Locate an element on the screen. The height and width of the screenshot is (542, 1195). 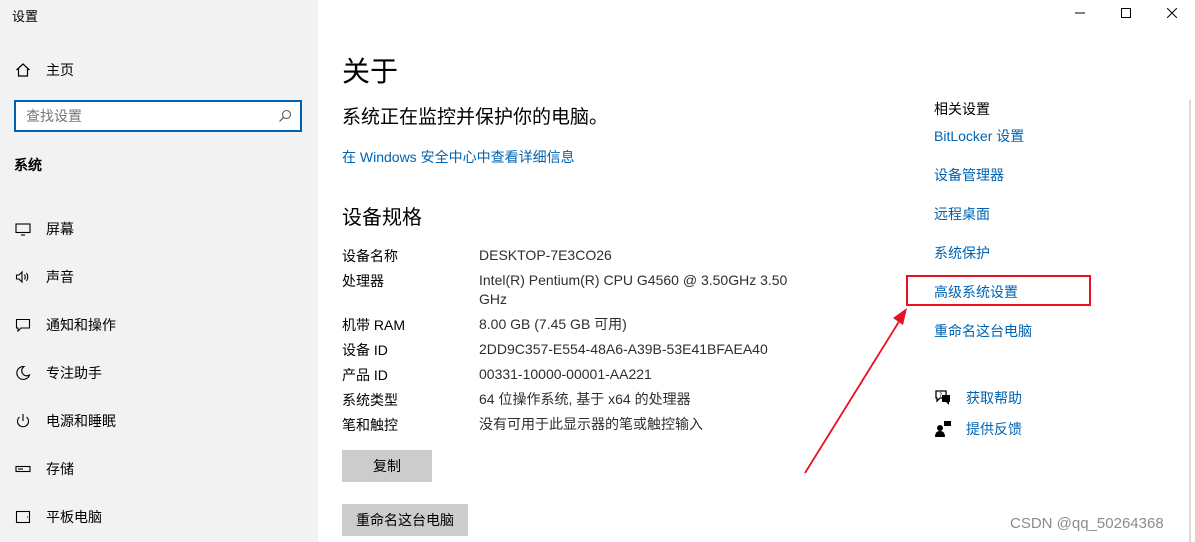
watermark: CSDN @qq_50264368 is located at coordinates (1087, 523).